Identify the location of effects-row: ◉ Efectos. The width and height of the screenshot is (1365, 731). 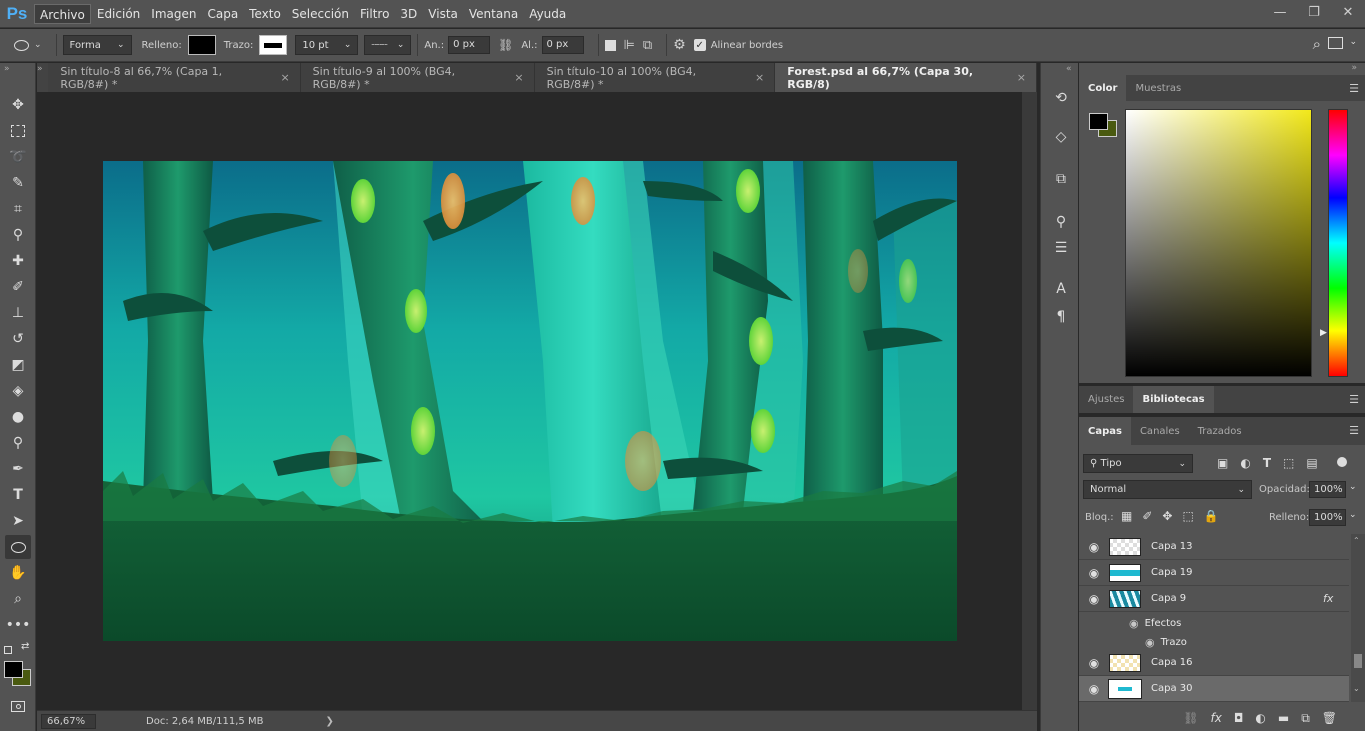
(1231, 623).